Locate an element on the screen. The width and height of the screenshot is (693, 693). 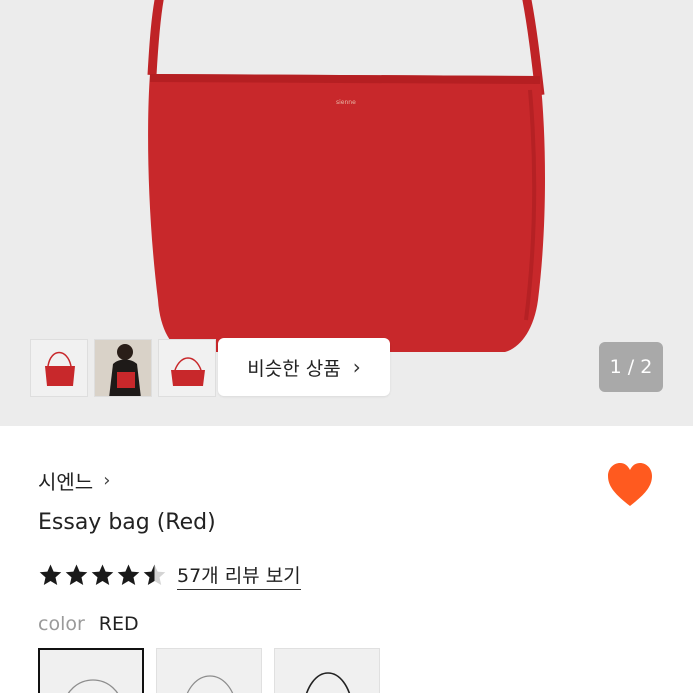
similar-products-label: 비슷한 상품 is located at coordinates (294, 368).